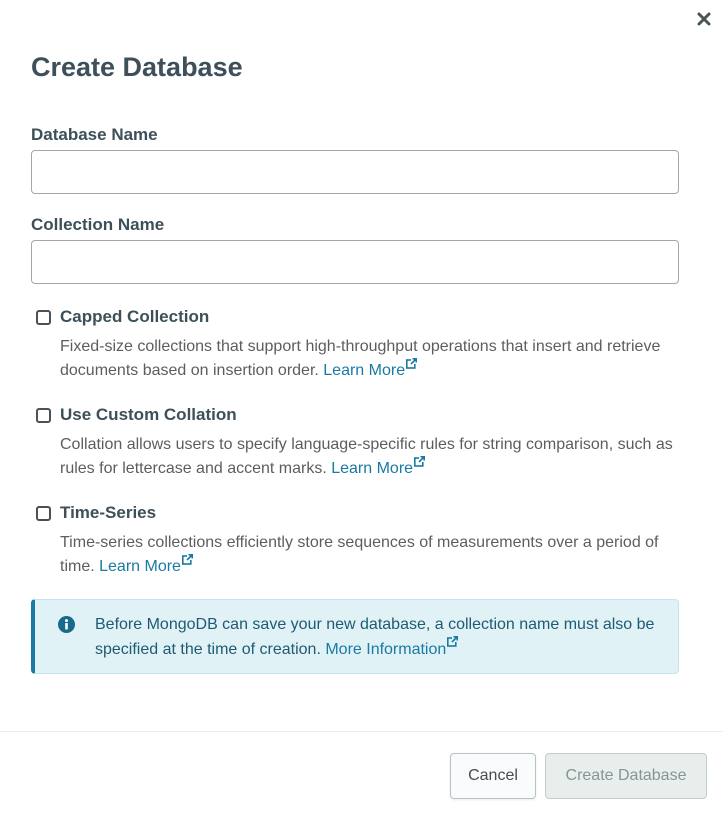  Describe the element at coordinates (98, 224) in the screenshot. I see `collection-name-label: Collection Name` at that location.